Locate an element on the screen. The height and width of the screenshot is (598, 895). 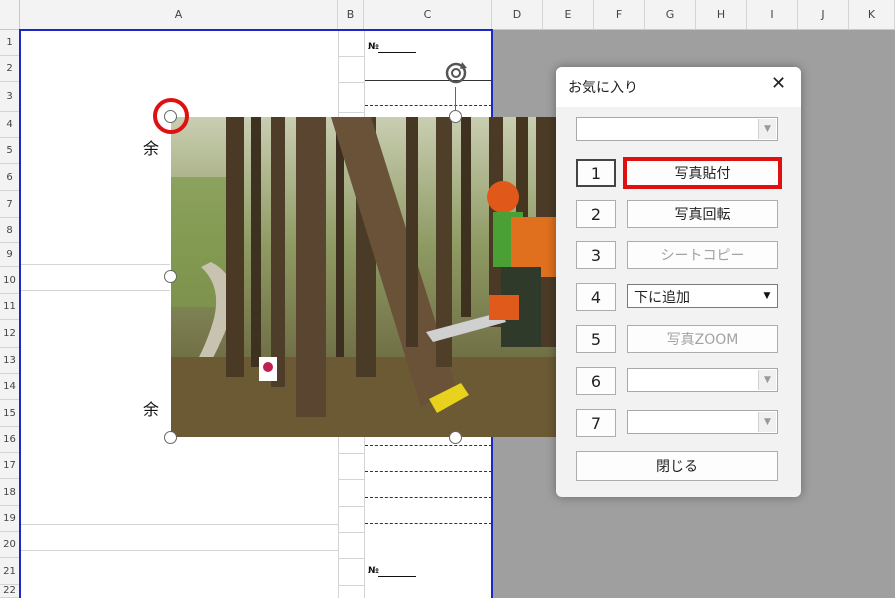
row-header-12: 12 is located at coordinates (10, 334).